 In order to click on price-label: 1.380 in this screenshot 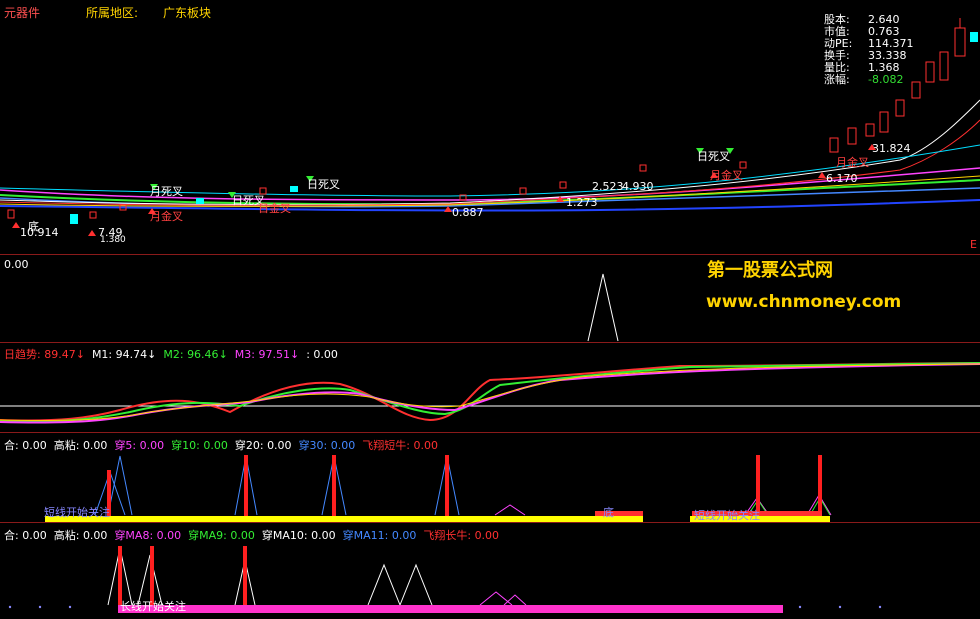, I will do `click(113, 240)`.